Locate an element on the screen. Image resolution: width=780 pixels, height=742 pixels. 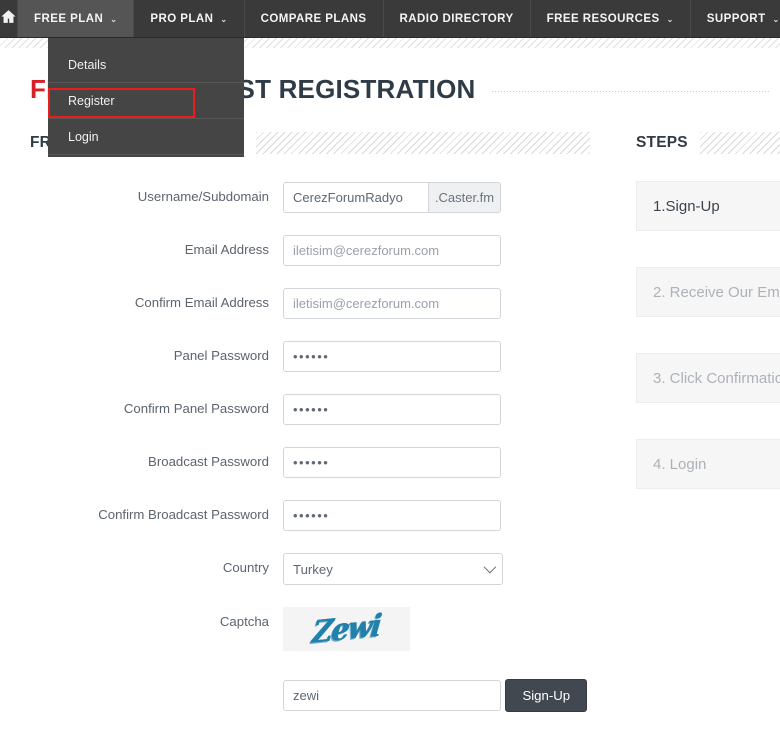
steps-section-header: STEPS is located at coordinates (708, 143).